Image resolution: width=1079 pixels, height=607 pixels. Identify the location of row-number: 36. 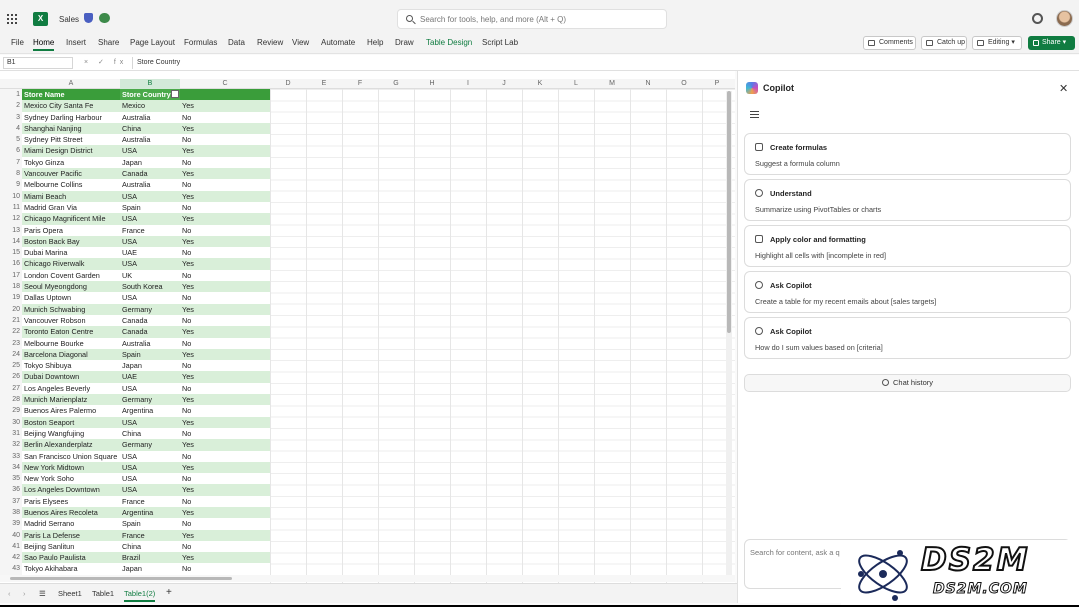
(11, 490).